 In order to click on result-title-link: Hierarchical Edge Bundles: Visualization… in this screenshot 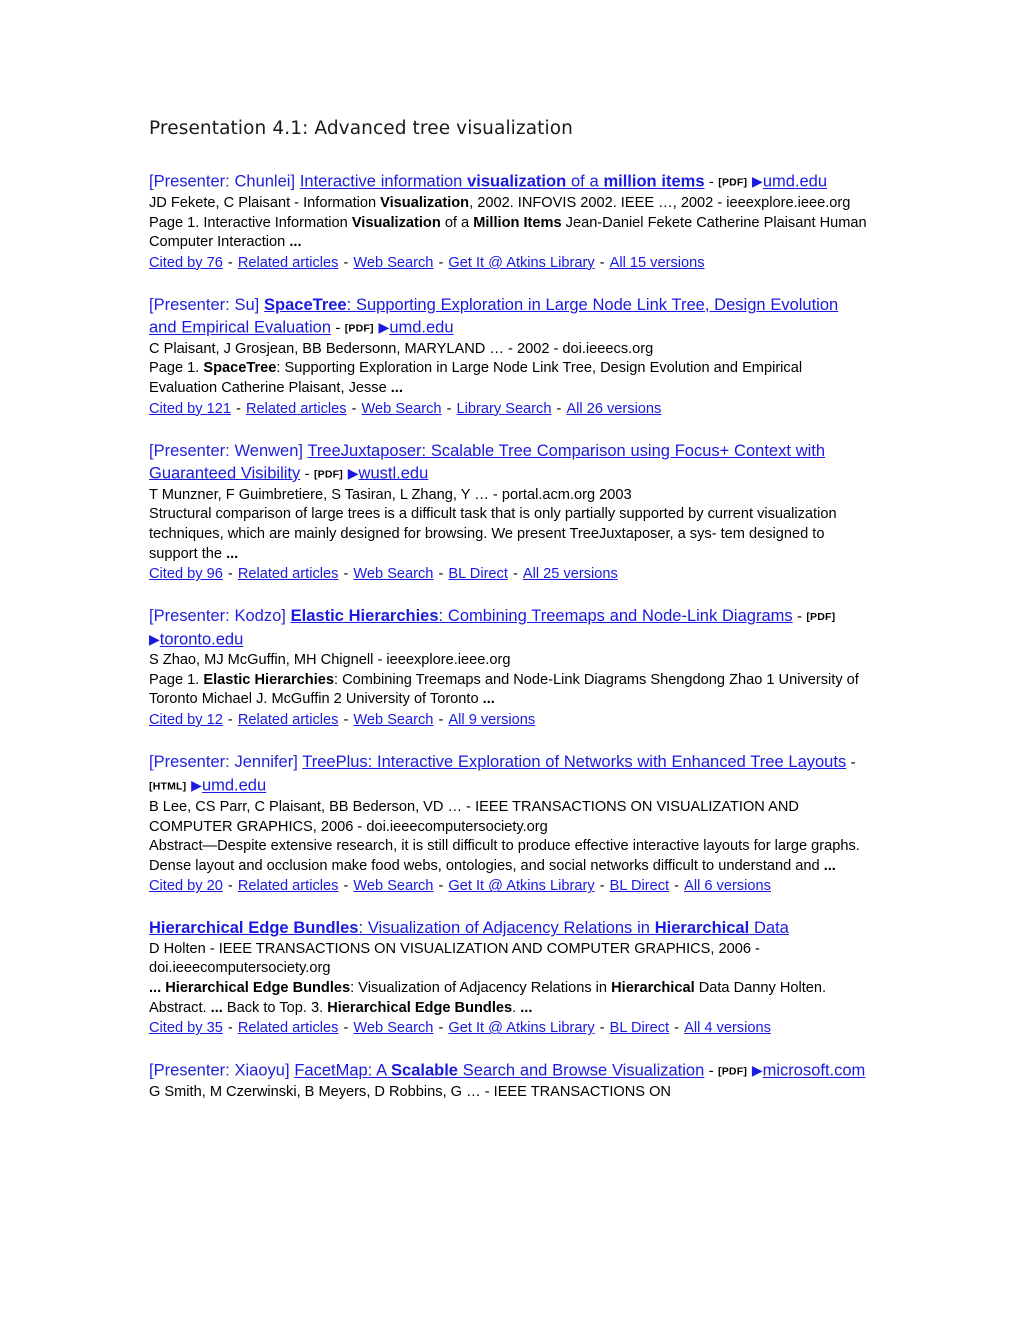, I will do `click(469, 928)`.